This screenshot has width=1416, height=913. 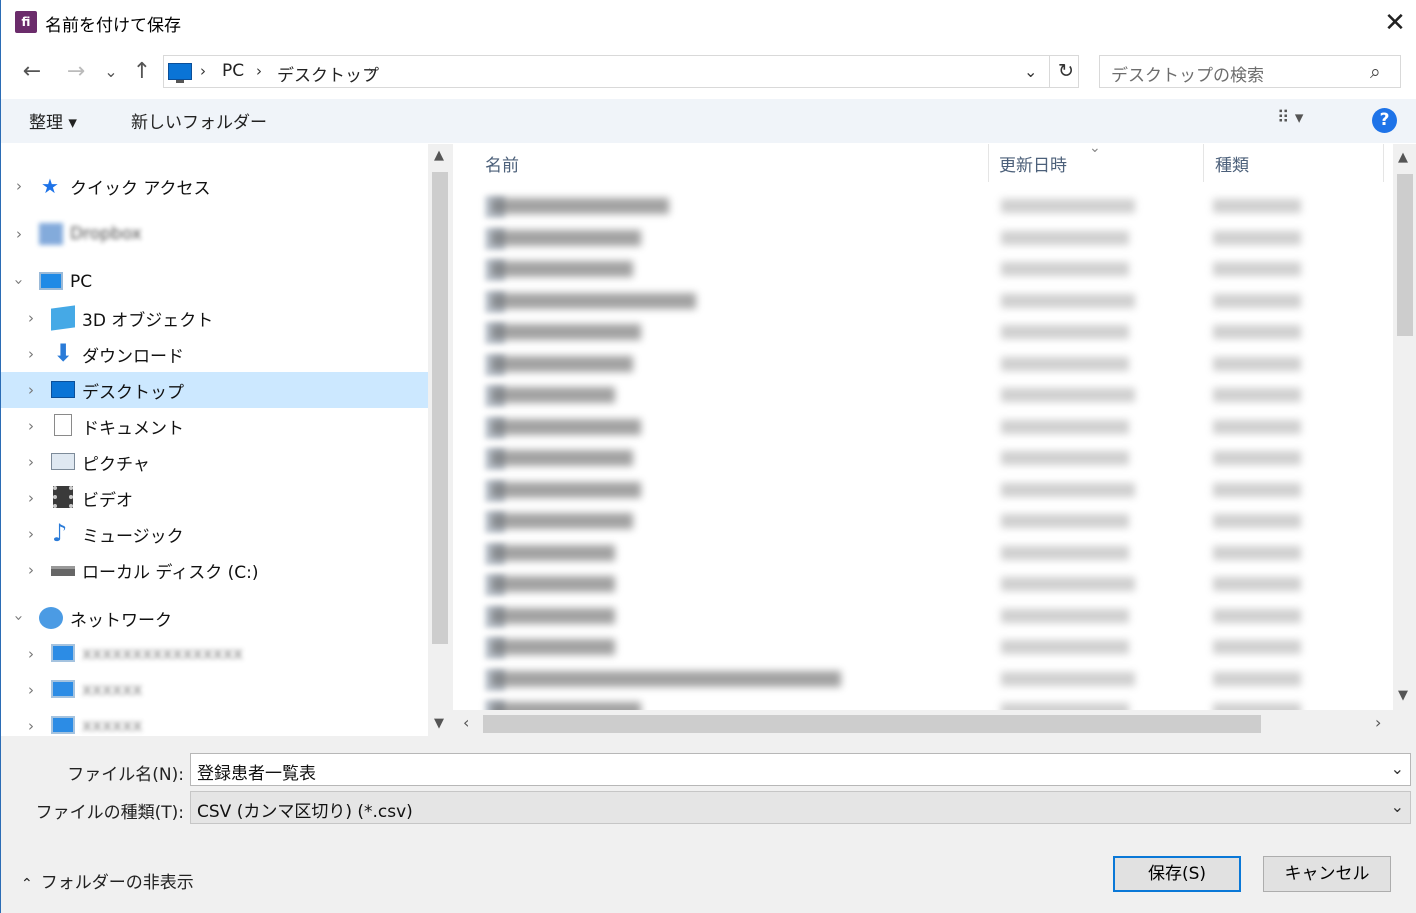 I want to click on sidebar-item-network: › ネットワーク, so click(x=214, y=618).